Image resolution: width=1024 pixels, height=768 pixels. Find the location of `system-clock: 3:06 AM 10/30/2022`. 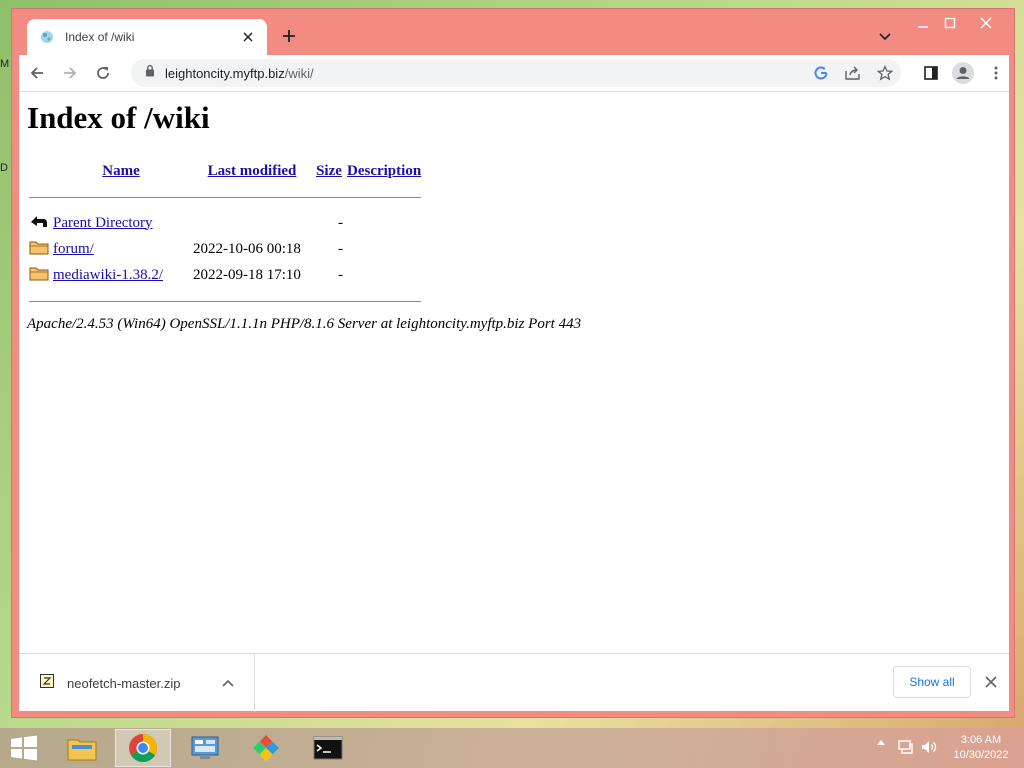

system-clock: 3:06 AM 10/30/2022 is located at coordinates (981, 748).